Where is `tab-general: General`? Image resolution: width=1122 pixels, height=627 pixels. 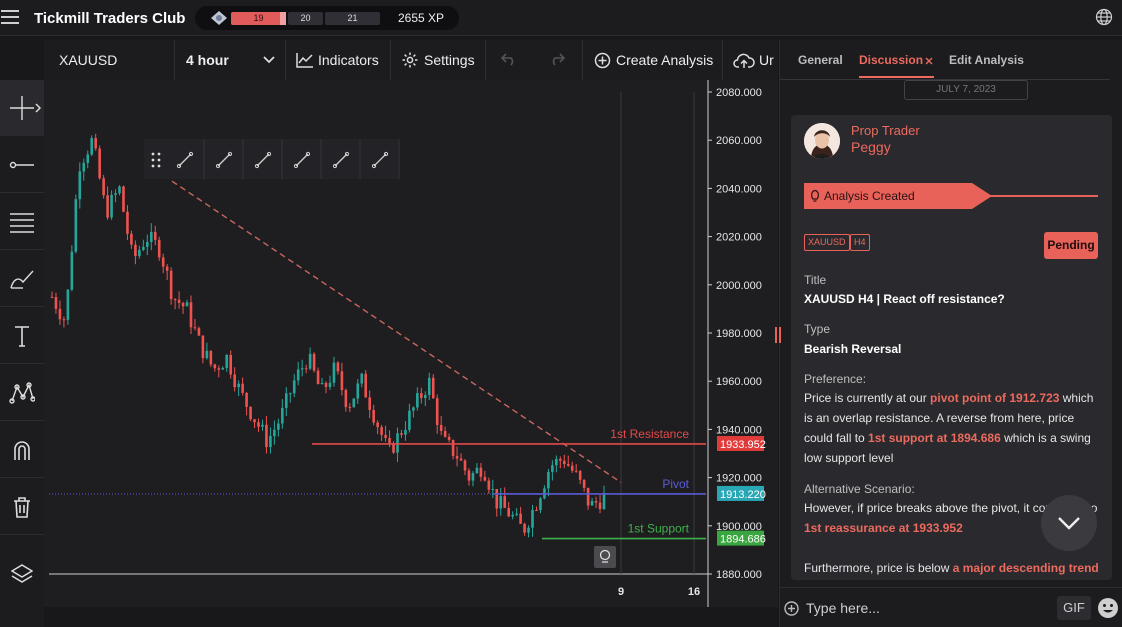 tab-general: General is located at coordinates (820, 60).